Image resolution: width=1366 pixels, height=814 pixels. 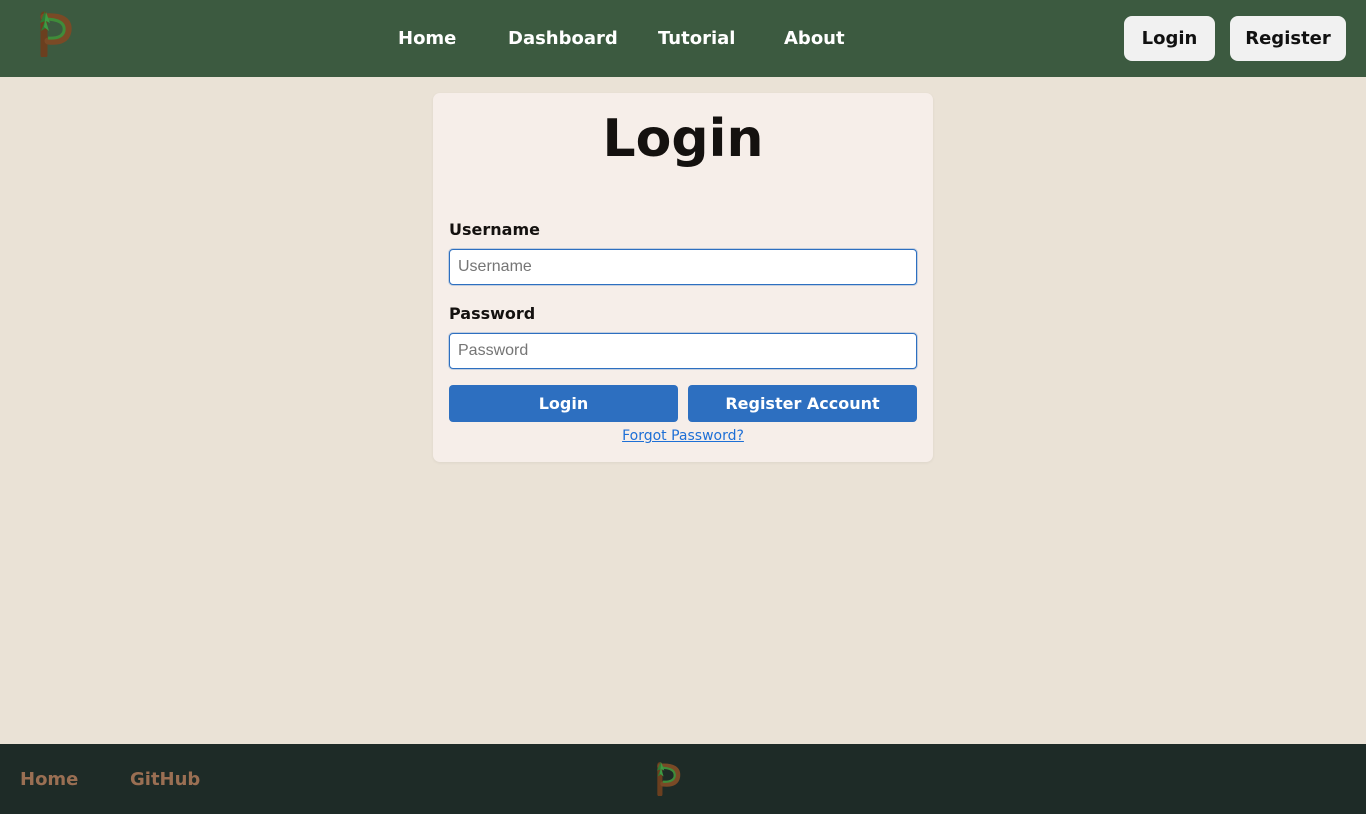 I want to click on footer-logo-icon, so click(x=668, y=778).